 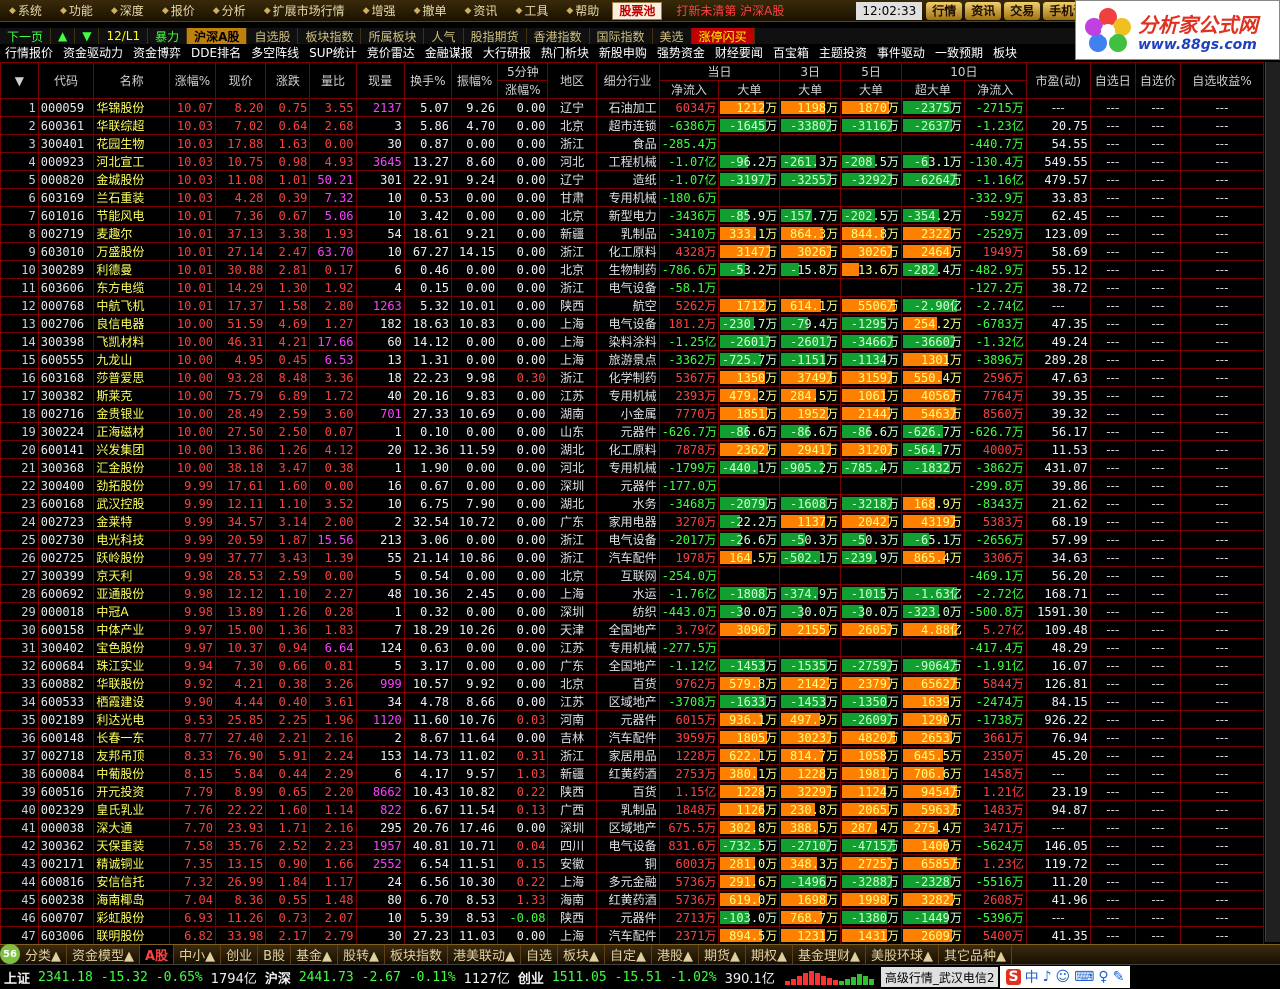 What do you see at coordinates (810, 89) in the screenshot?
I see `column-header-15: 大单` at bounding box center [810, 89].